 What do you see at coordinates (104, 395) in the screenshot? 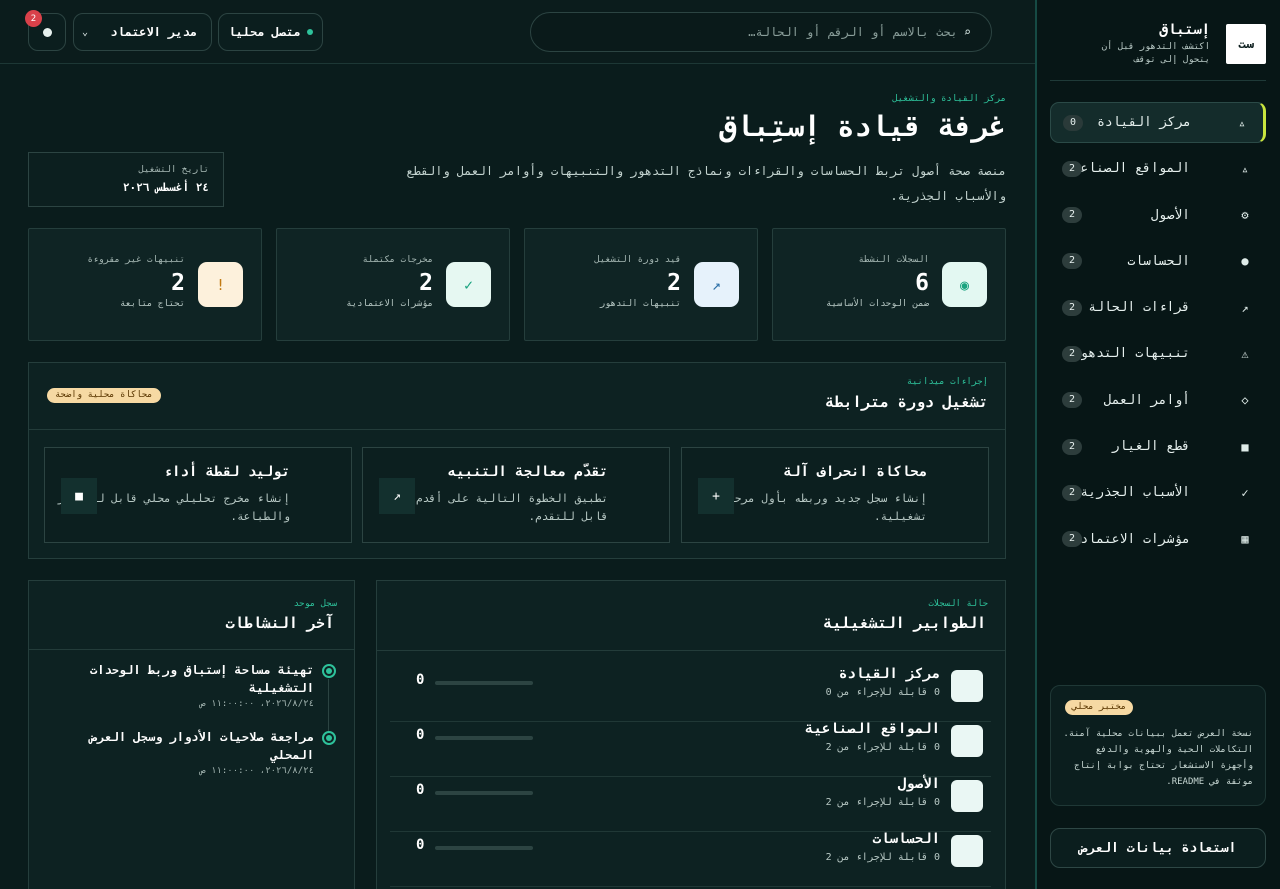
I see `simulation-tag: محاكاة محلية واضحة` at bounding box center [104, 395].